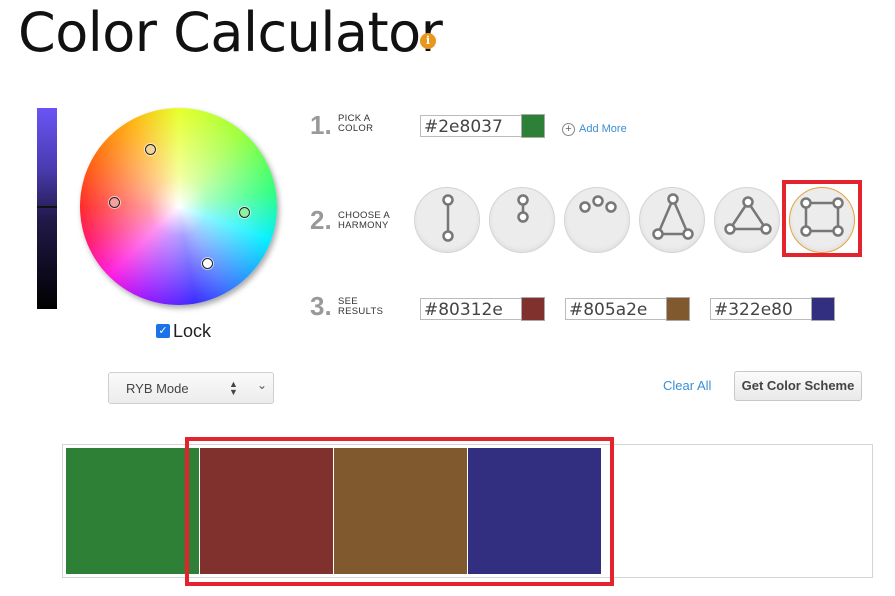  Describe the element at coordinates (428, 41) in the screenshot. I see `info-icon: i` at that location.